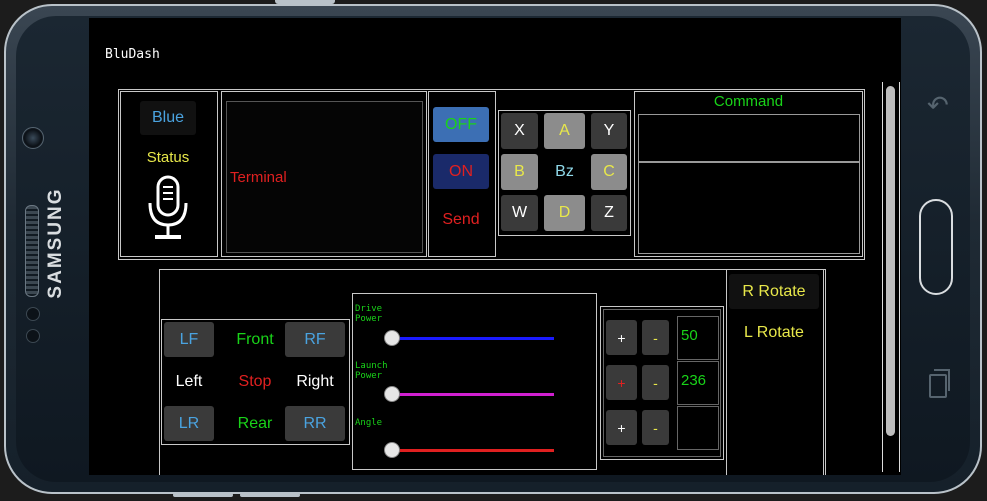 The image size is (987, 501). Describe the element at coordinates (519, 172) in the screenshot. I see `key-b: B` at that location.